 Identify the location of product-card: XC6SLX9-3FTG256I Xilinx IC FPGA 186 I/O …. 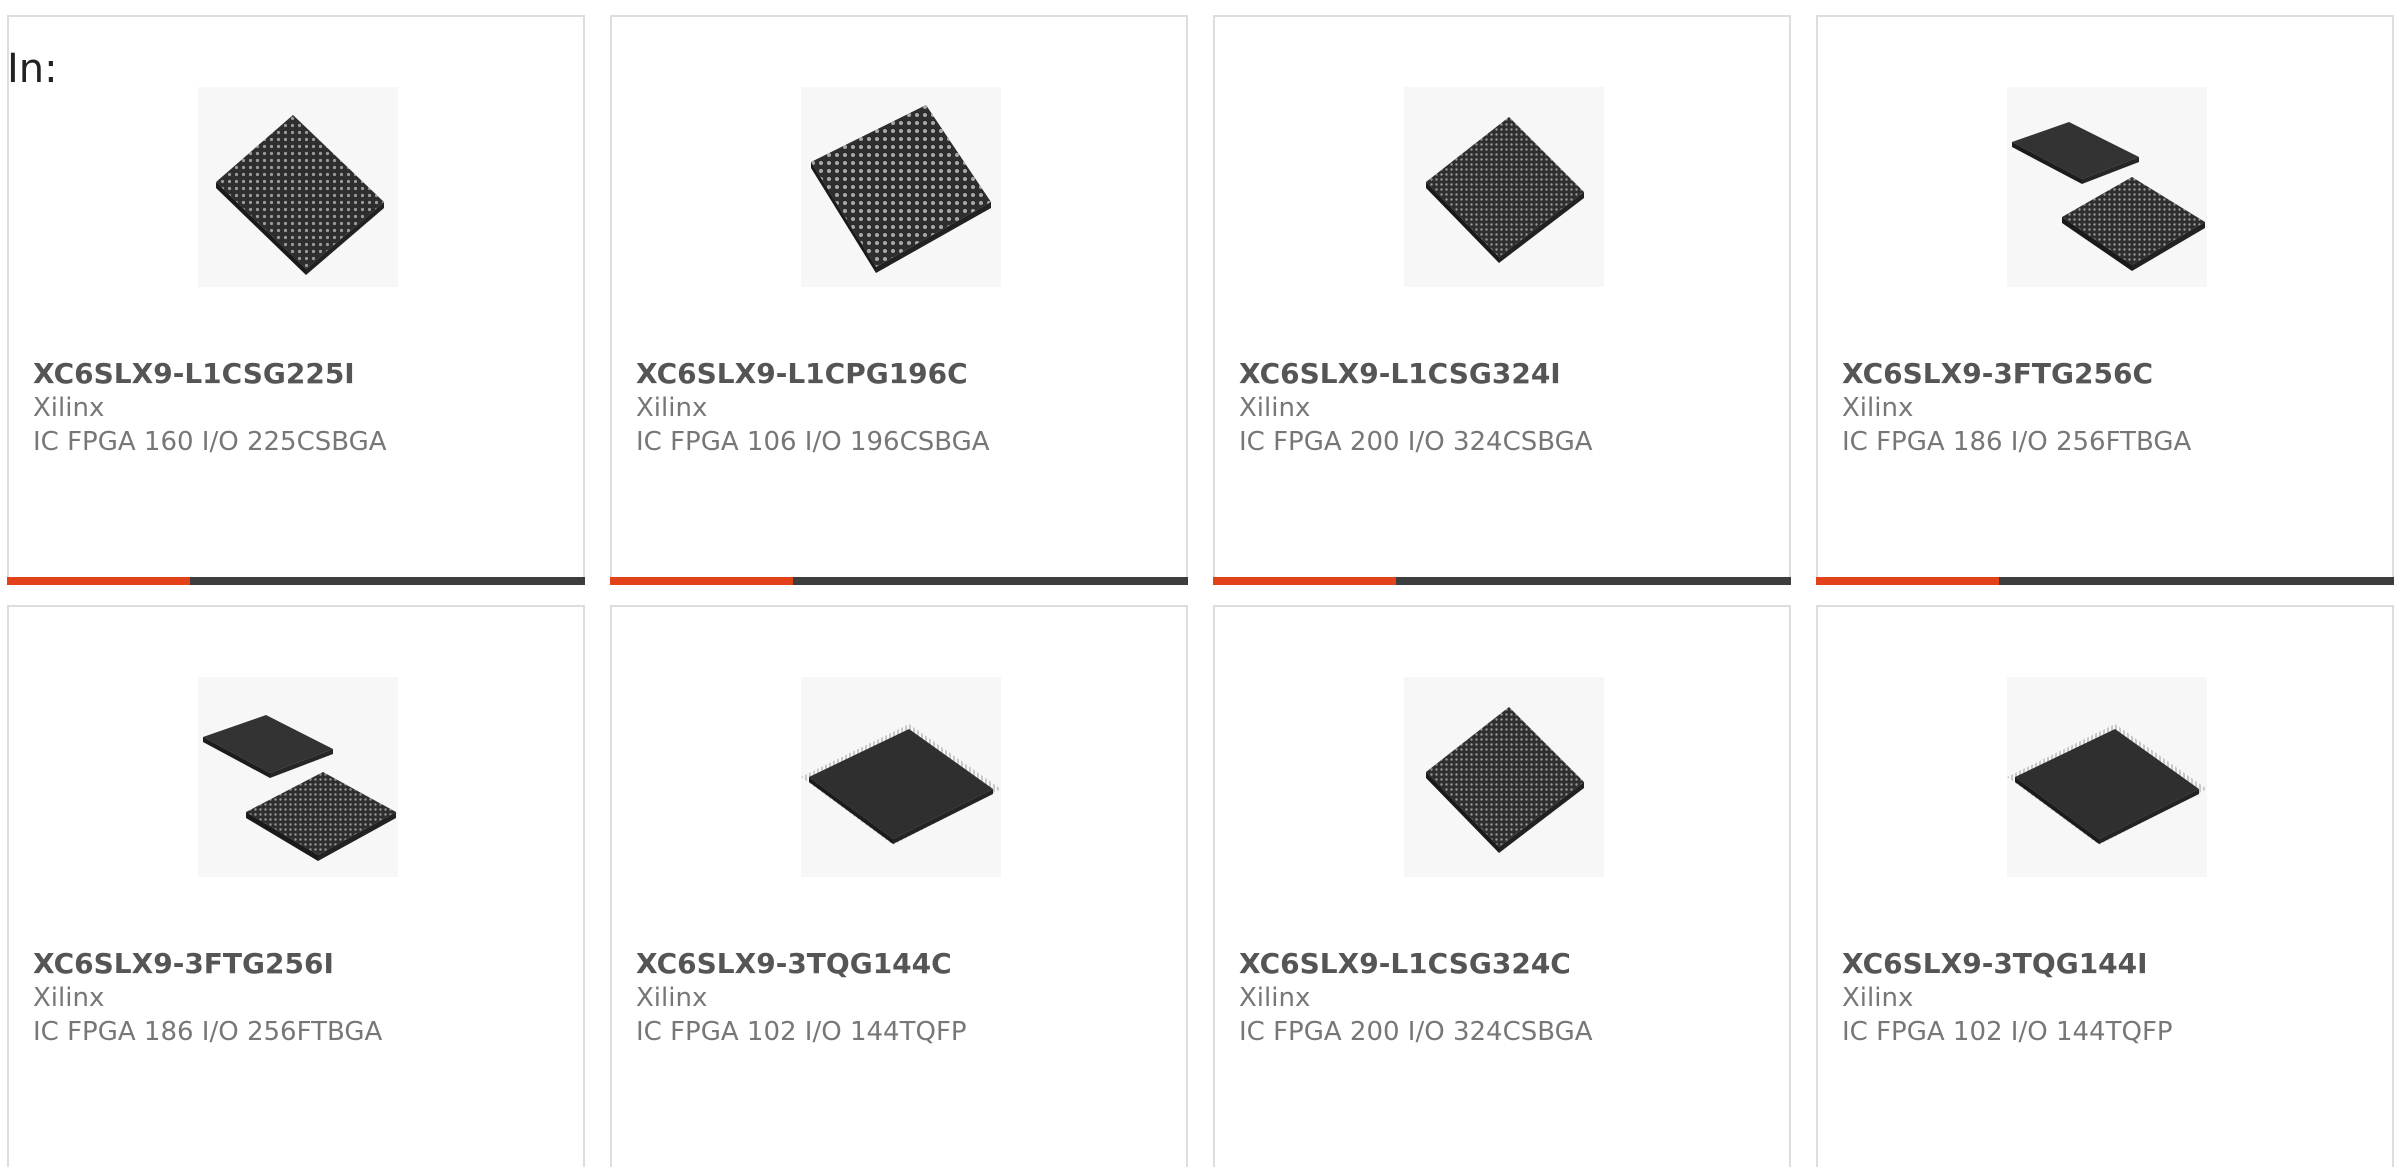
(296, 886).